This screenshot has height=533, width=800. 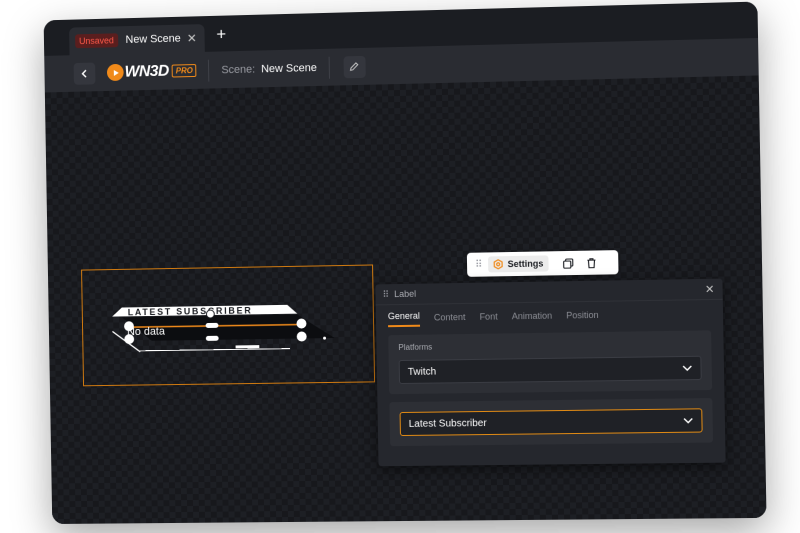 What do you see at coordinates (498, 264) in the screenshot?
I see `gear-icon` at bounding box center [498, 264].